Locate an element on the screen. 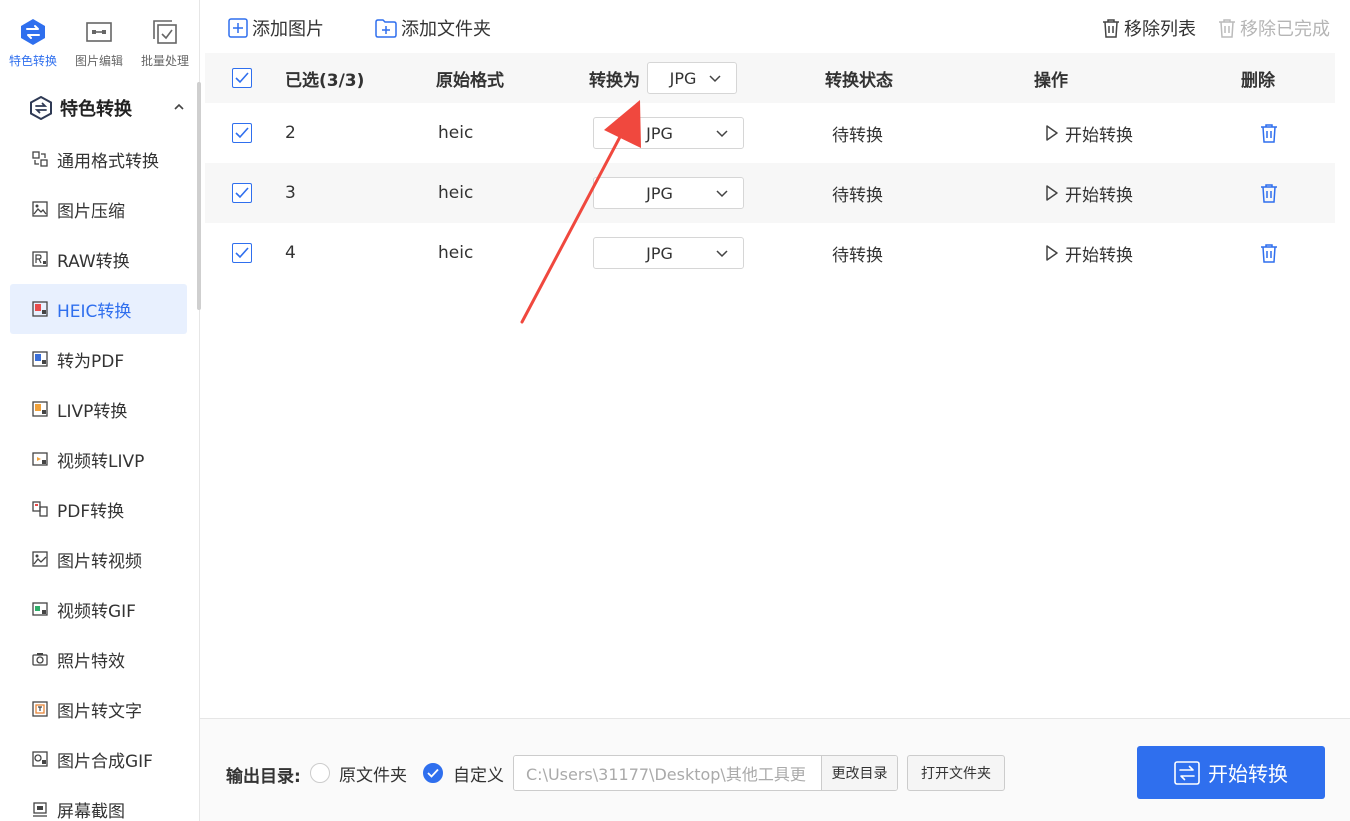 The width and height of the screenshot is (1350, 821). format-convert-icon is located at coordinates (40, 159).